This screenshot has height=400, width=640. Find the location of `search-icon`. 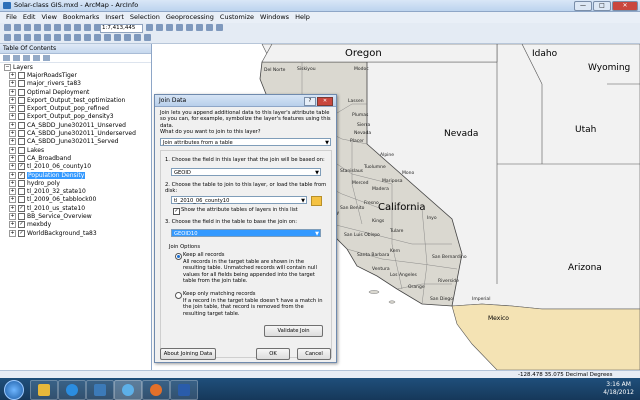

search-icon is located at coordinates (189, 27).